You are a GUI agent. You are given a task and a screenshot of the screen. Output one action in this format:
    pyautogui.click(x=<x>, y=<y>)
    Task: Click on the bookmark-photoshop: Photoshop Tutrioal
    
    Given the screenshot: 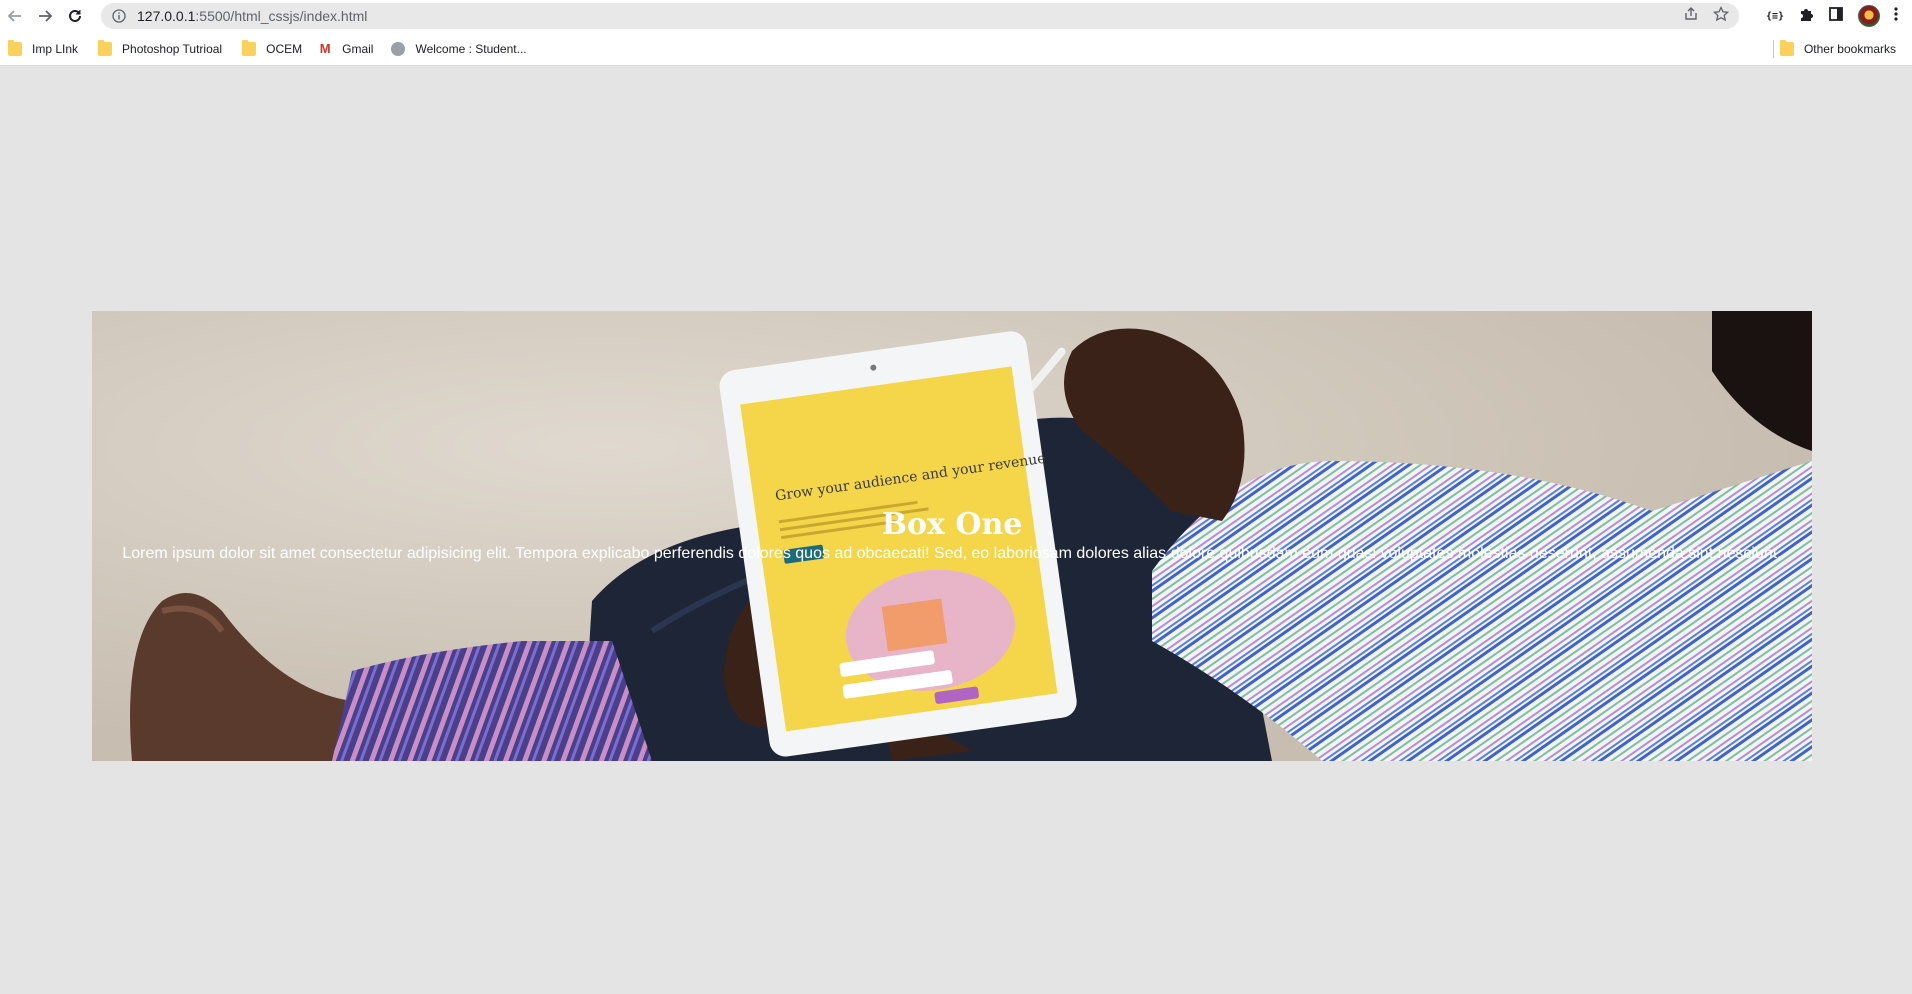 What is the action you would take?
    pyautogui.click(x=160, y=49)
    